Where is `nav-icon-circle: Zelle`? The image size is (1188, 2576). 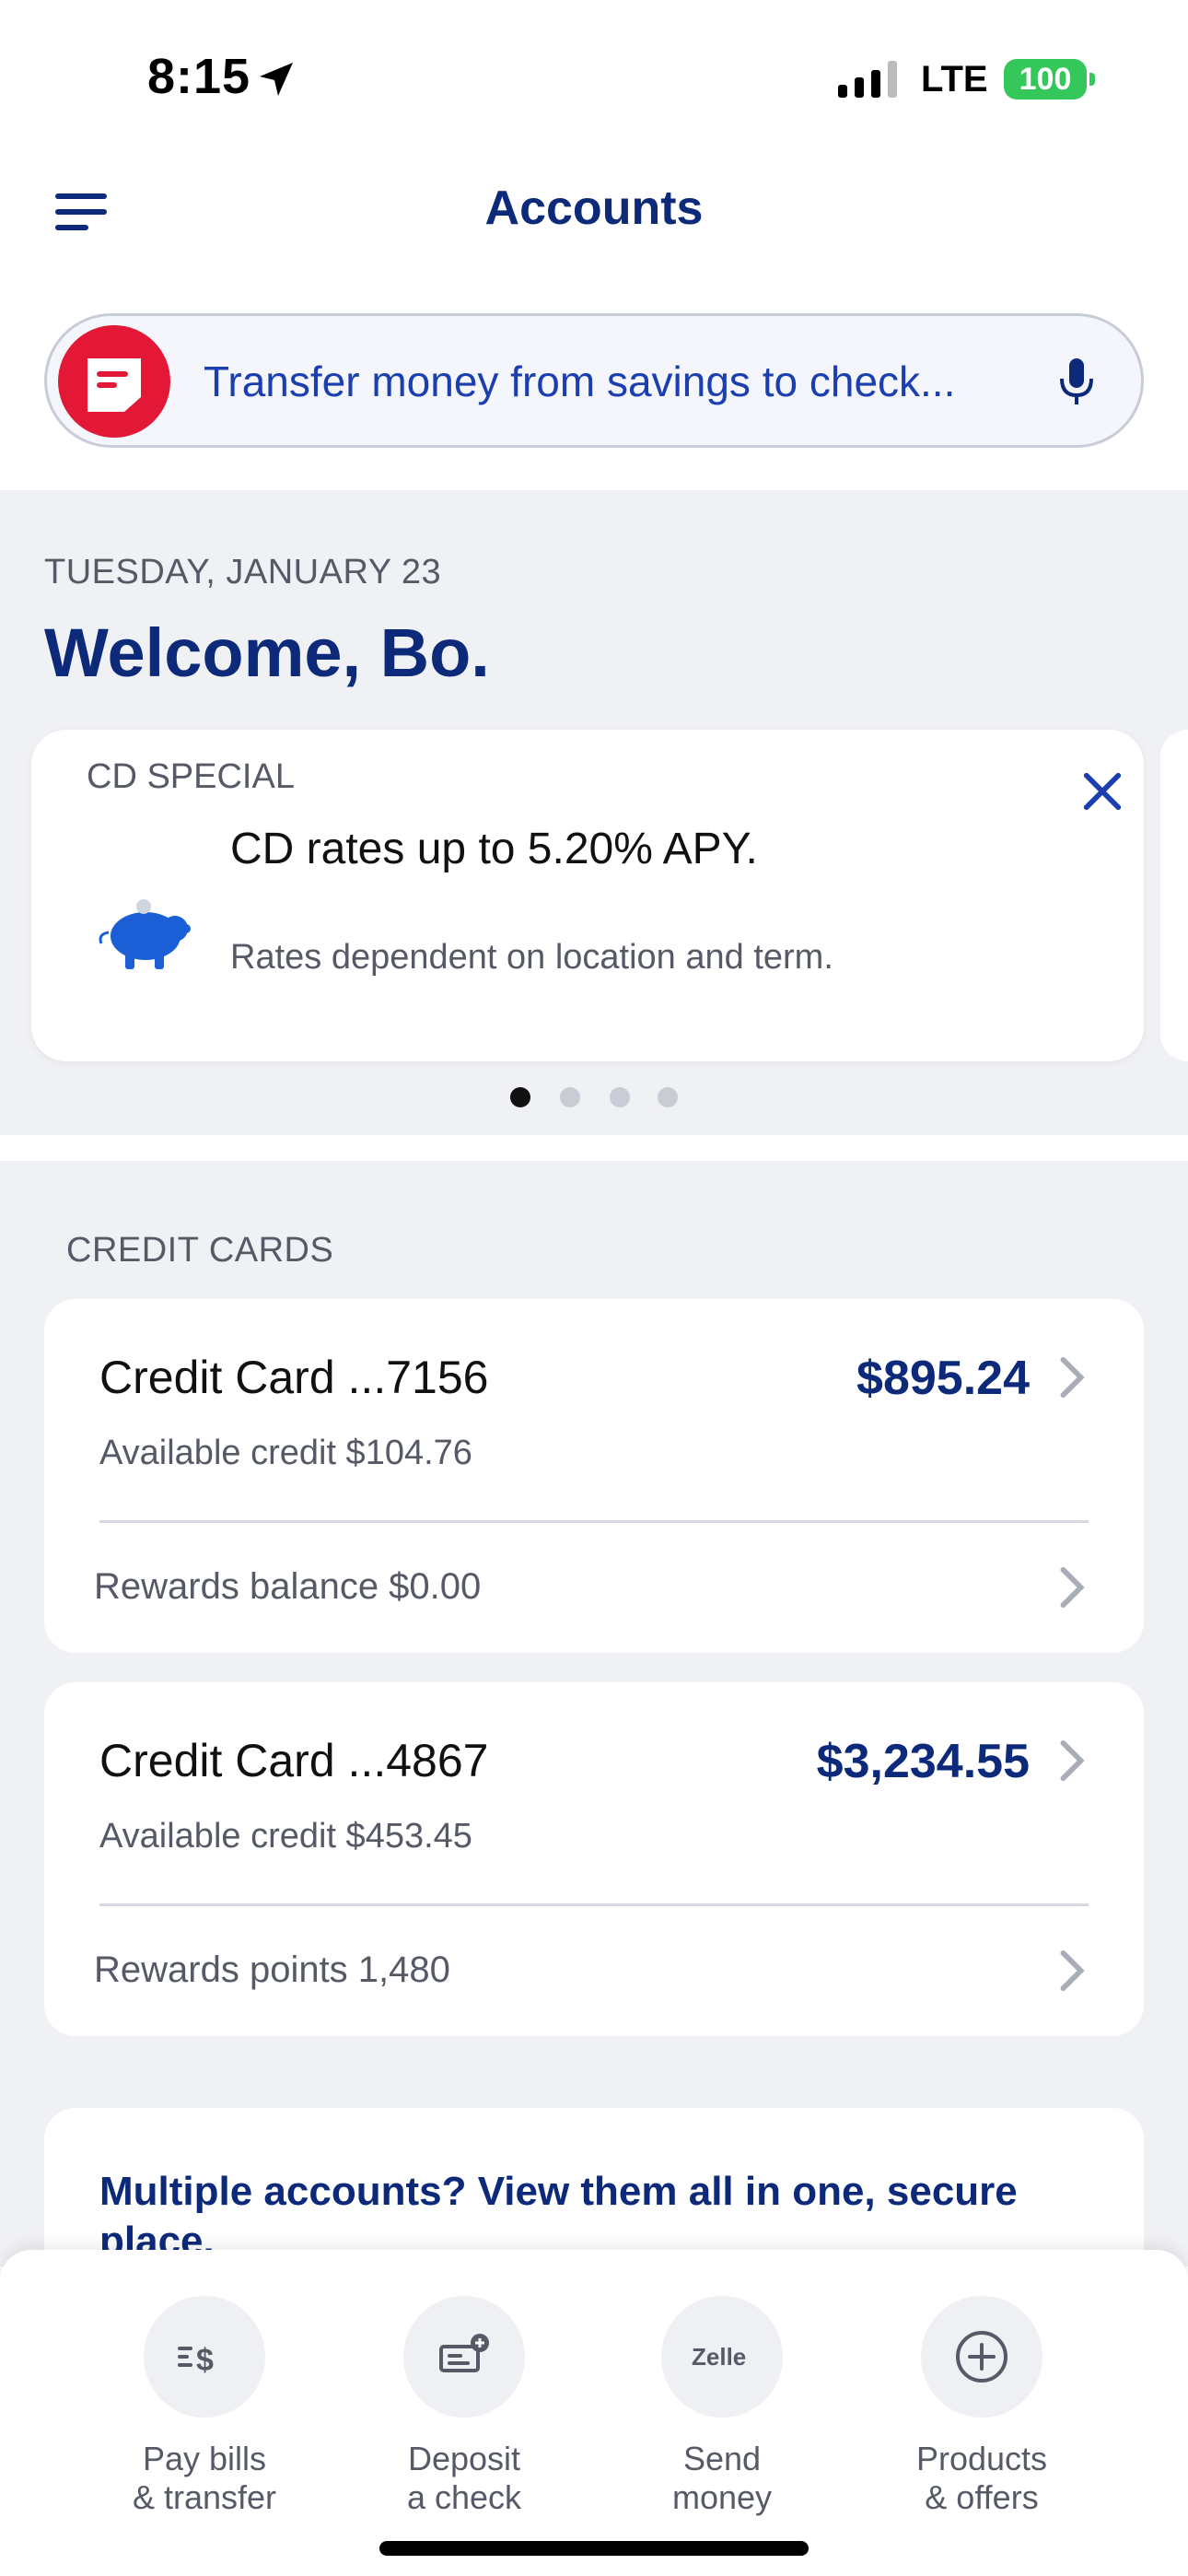
nav-icon-circle: Zelle is located at coordinates (722, 2357).